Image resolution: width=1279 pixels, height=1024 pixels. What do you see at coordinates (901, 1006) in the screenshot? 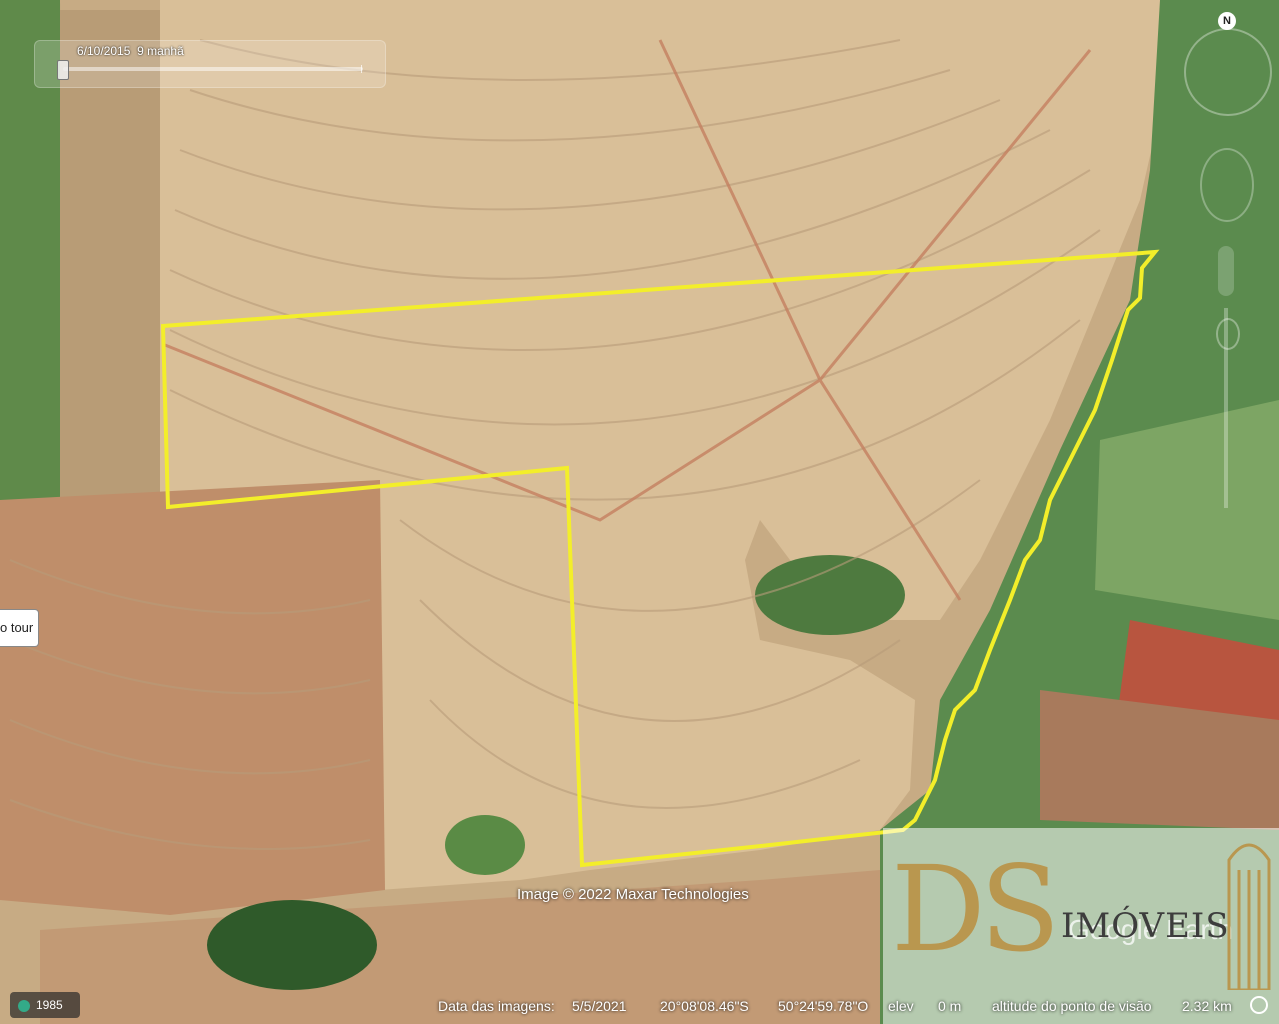
I see `elevation-label: elev` at bounding box center [901, 1006].